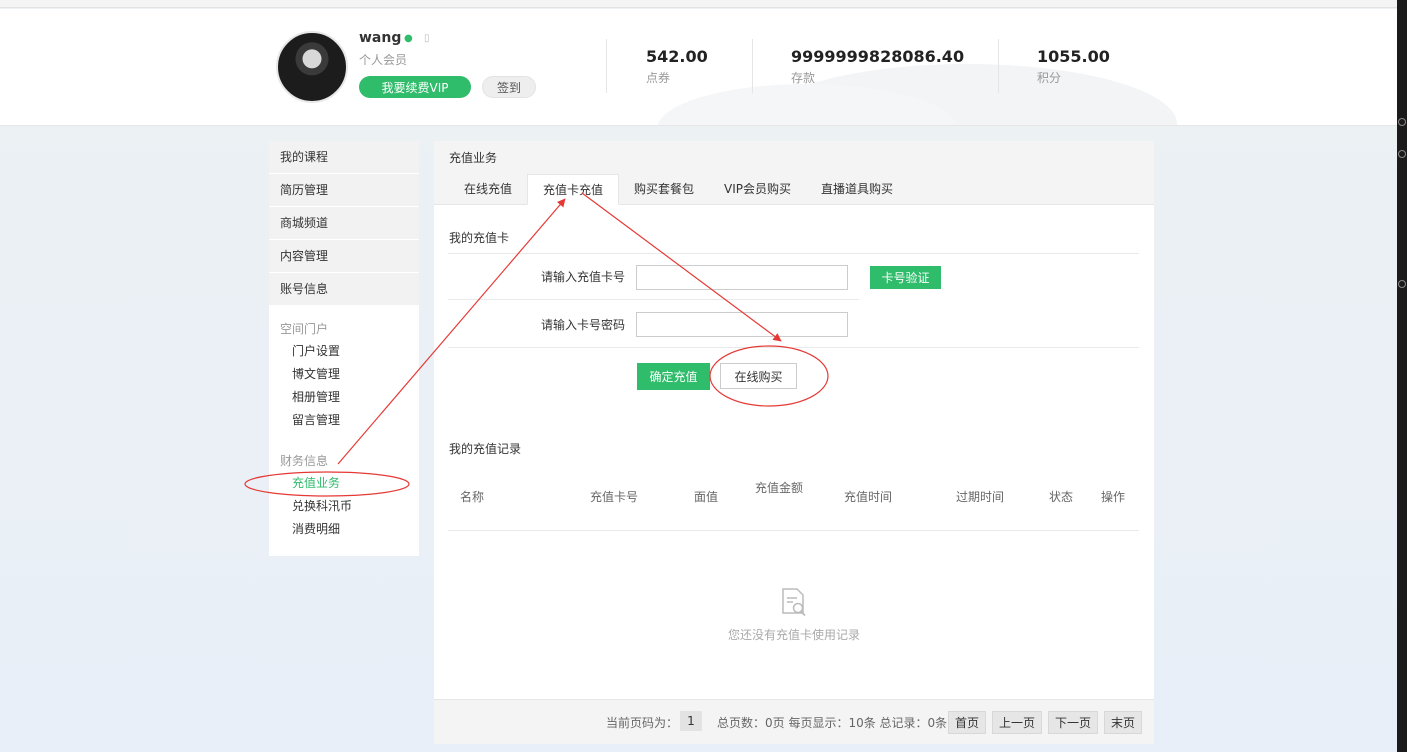 The width and height of the screenshot is (1407, 752). Describe the element at coordinates (473, 158) in the screenshot. I see `panel-title: 充值业务` at that location.